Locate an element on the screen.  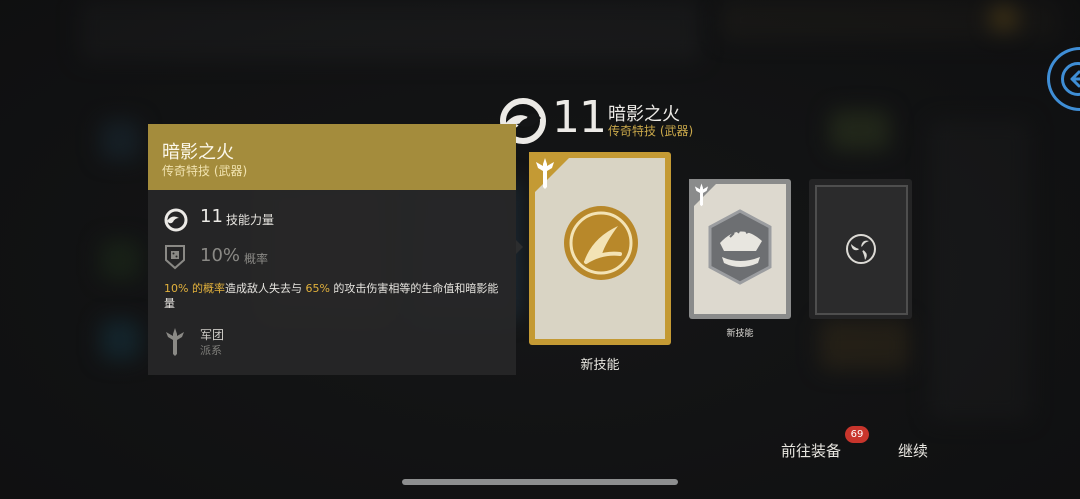
tooltip-header: 暗影之火 传奇特技 (武器) is located at coordinates (332, 157).